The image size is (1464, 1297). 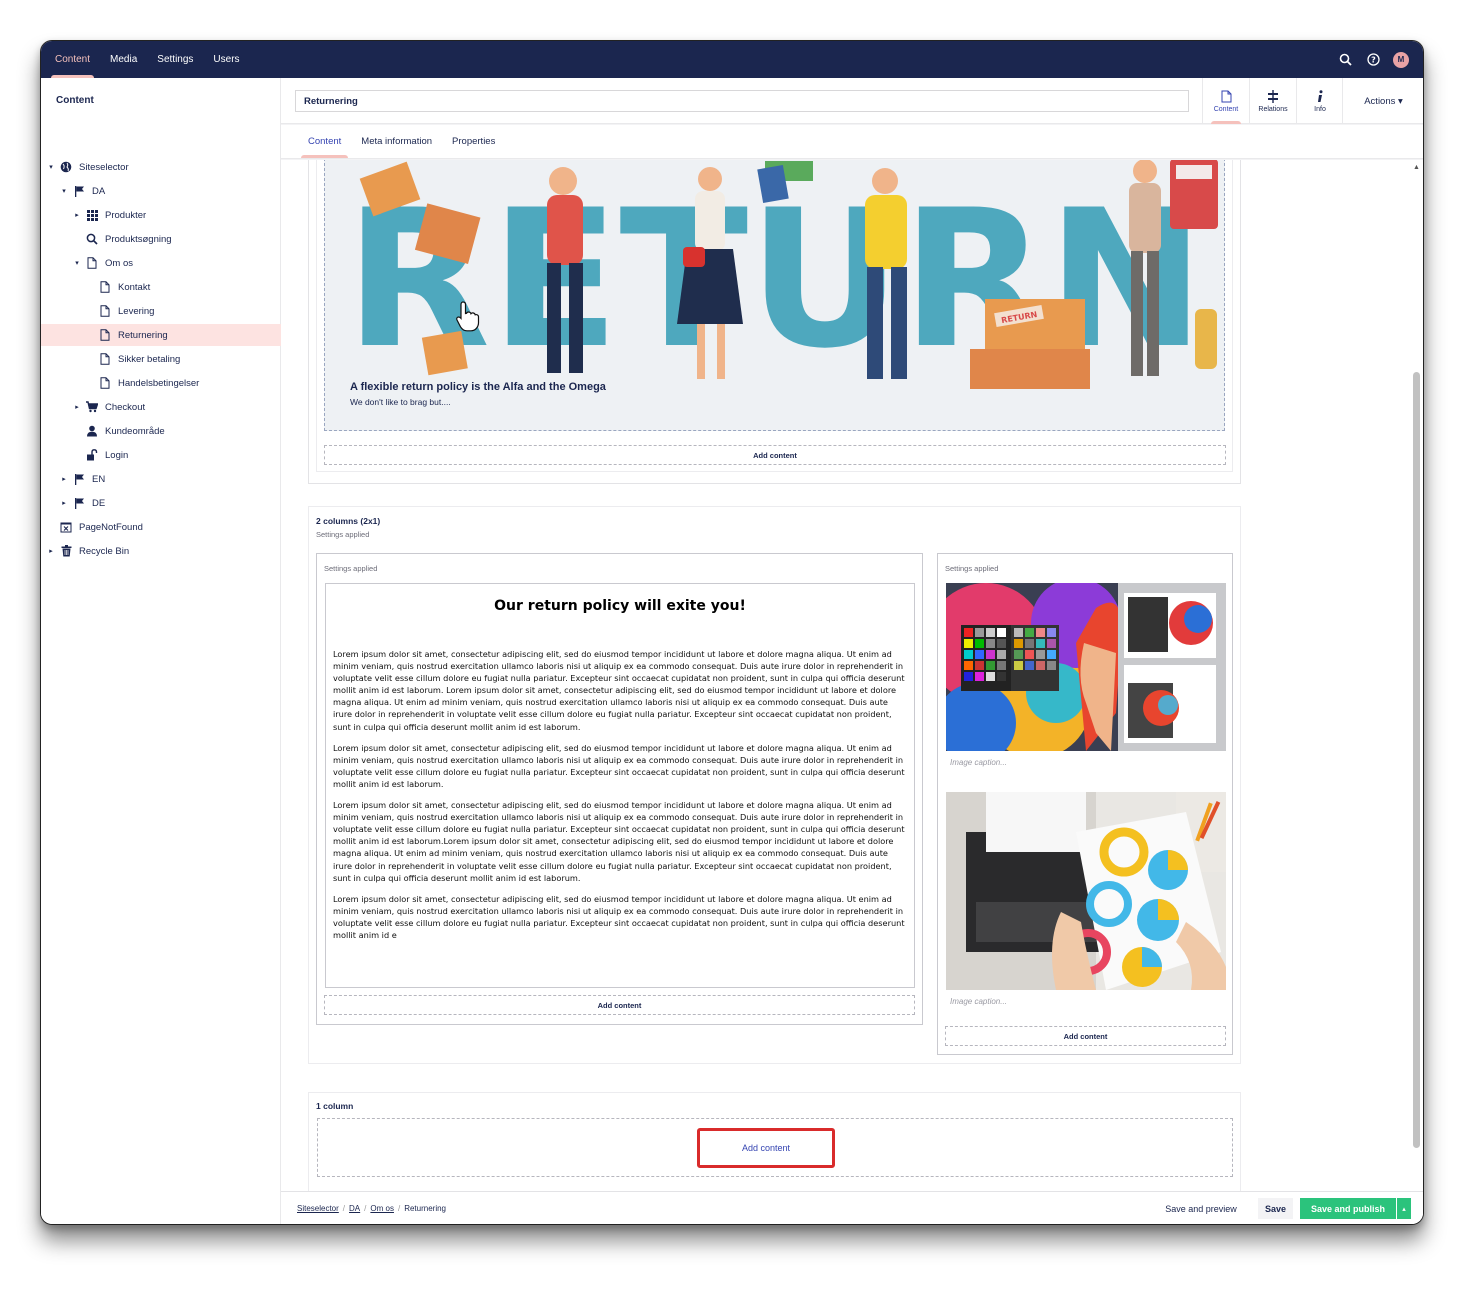 What do you see at coordinates (75, 100) in the screenshot?
I see `tree-title: Content` at bounding box center [75, 100].